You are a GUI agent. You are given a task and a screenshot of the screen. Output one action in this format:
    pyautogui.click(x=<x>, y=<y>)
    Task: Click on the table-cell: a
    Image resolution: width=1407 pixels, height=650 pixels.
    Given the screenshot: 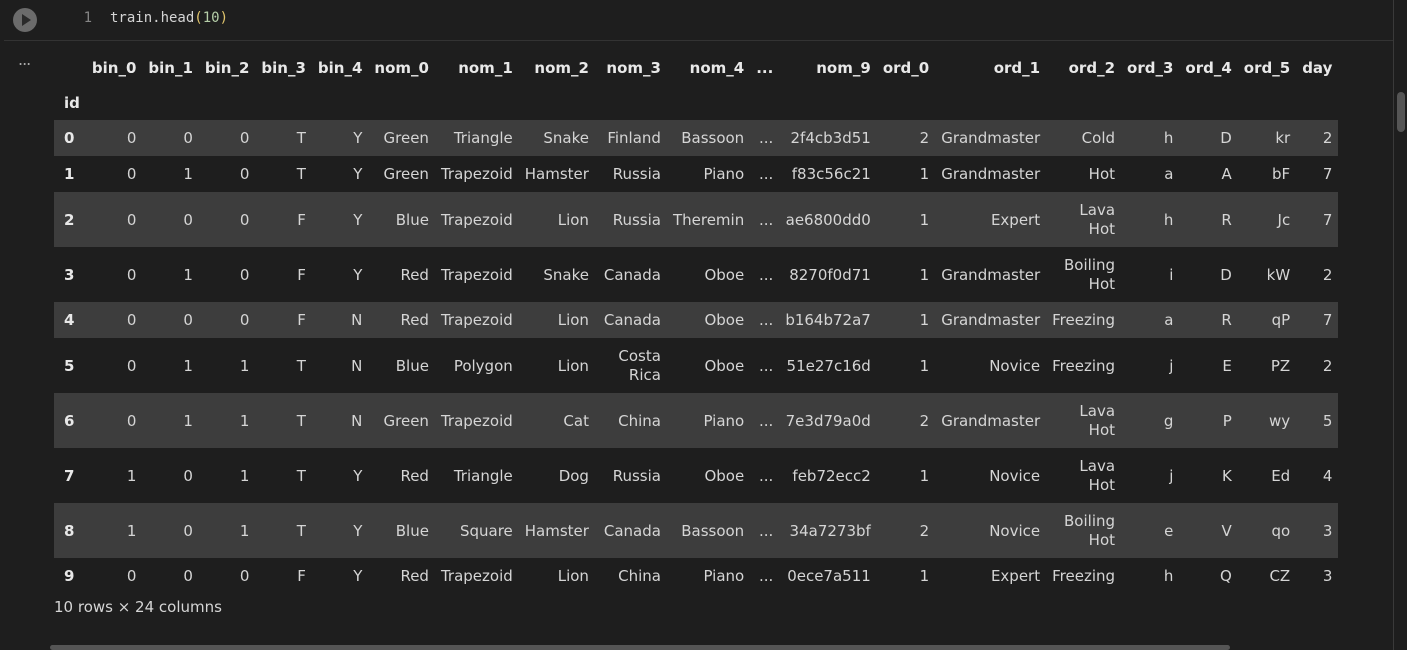 What is the action you would take?
    pyautogui.click(x=1169, y=174)
    